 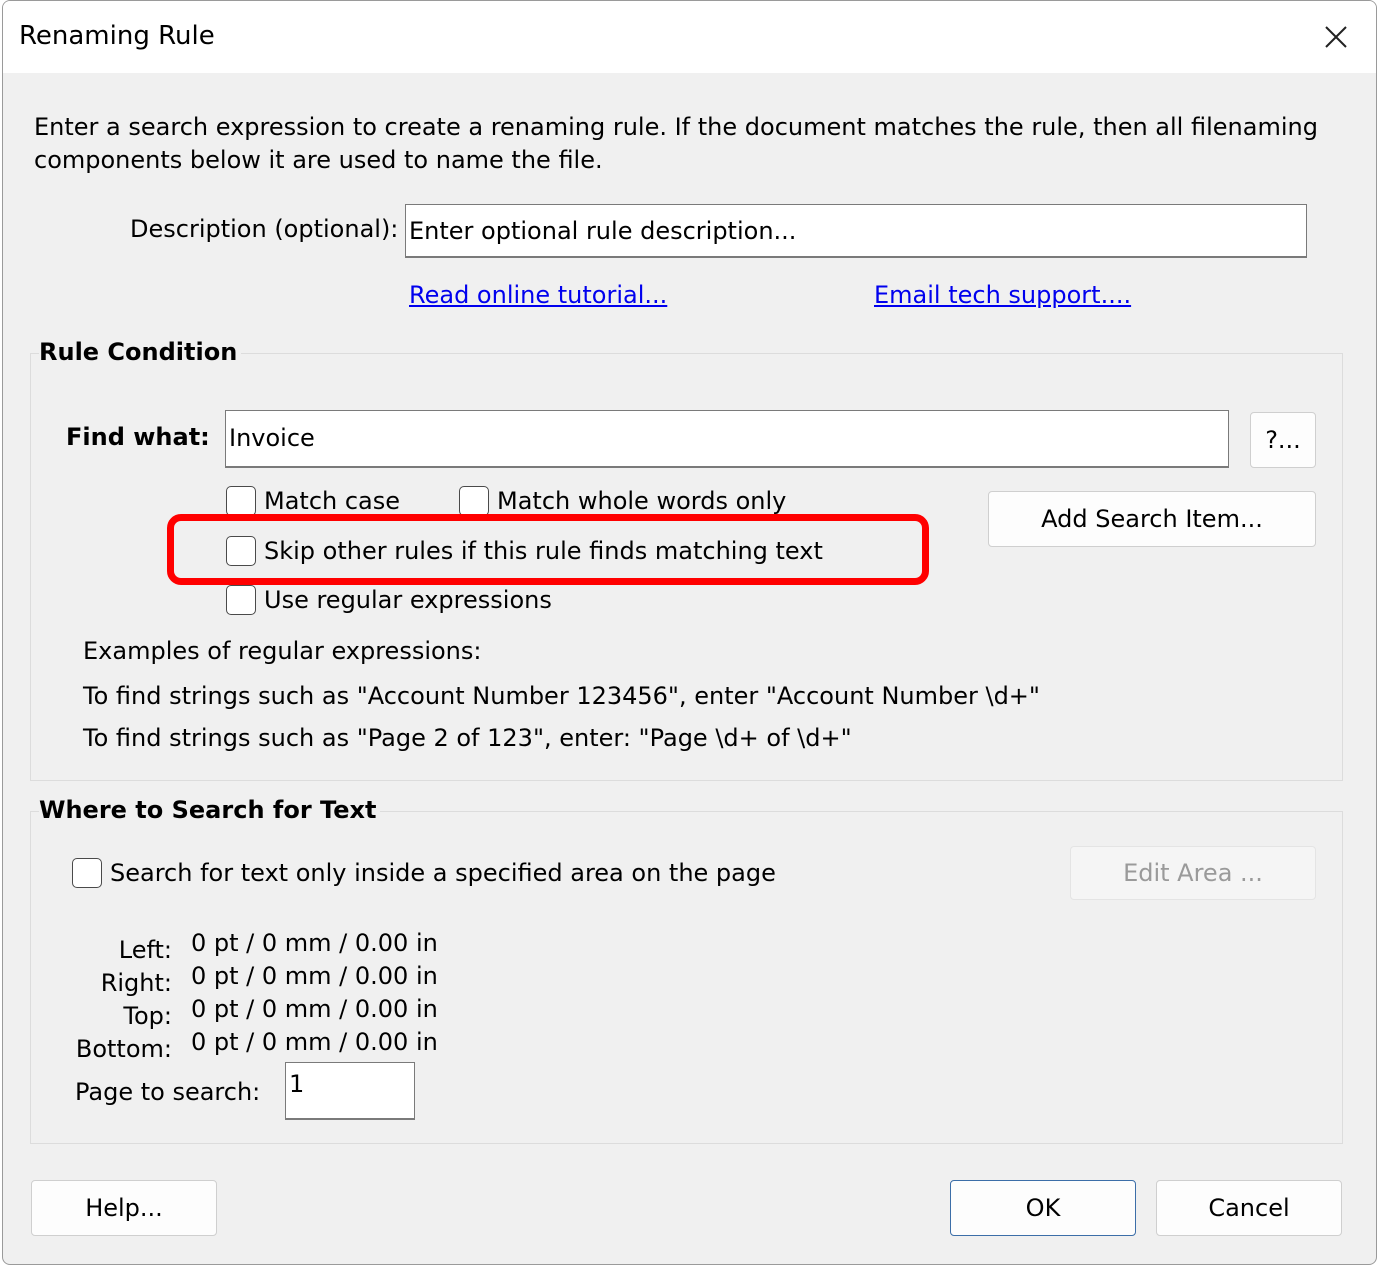 What do you see at coordinates (241, 501) in the screenshot?
I see `match-case-checkbox` at bounding box center [241, 501].